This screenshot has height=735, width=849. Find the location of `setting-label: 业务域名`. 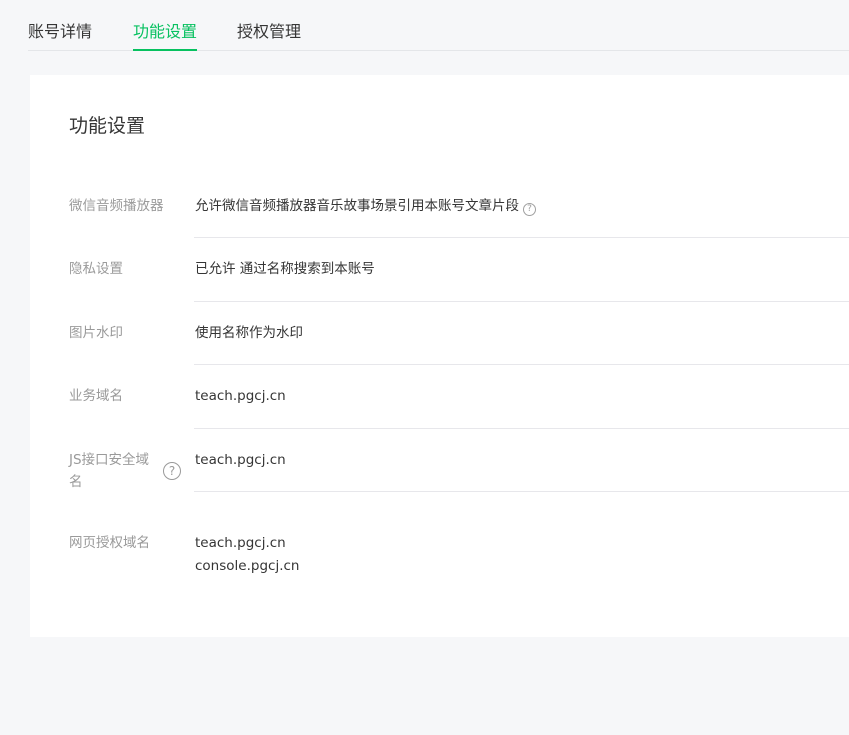

setting-label: 业务域名 is located at coordinates (96, 396).